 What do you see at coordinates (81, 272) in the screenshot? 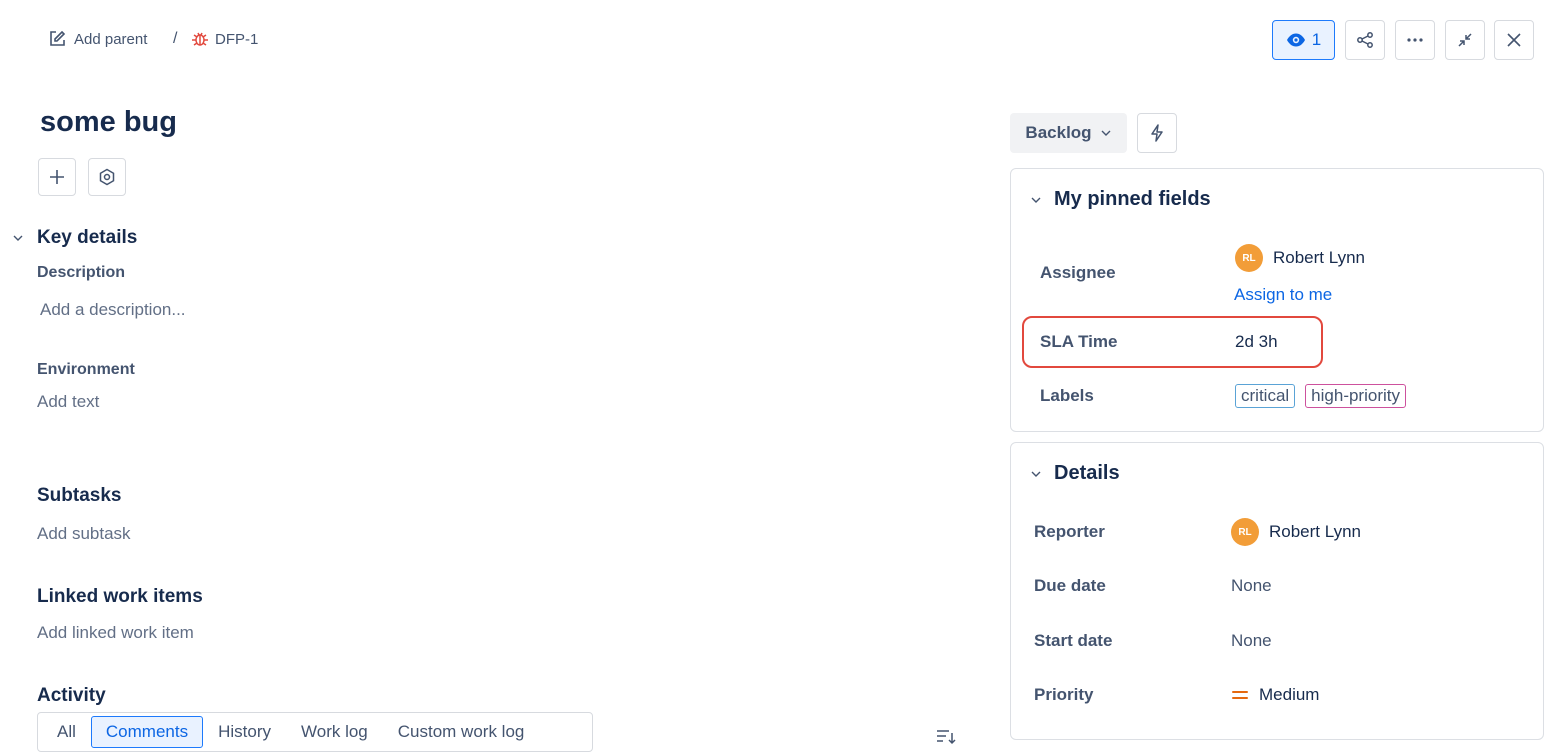
I see `description-label: Description` at bounding box center [81, 272].